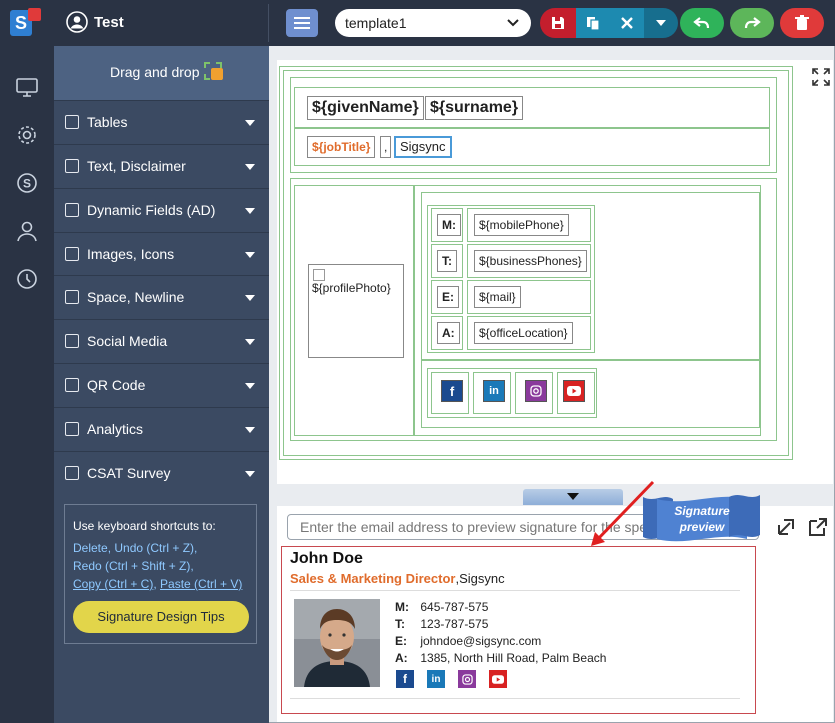 Image resolution: width=835 pixels, height=723 pixels. Describe the element at coordinates (72, 473) in the screenshot. I see `survey-icon` at that location.